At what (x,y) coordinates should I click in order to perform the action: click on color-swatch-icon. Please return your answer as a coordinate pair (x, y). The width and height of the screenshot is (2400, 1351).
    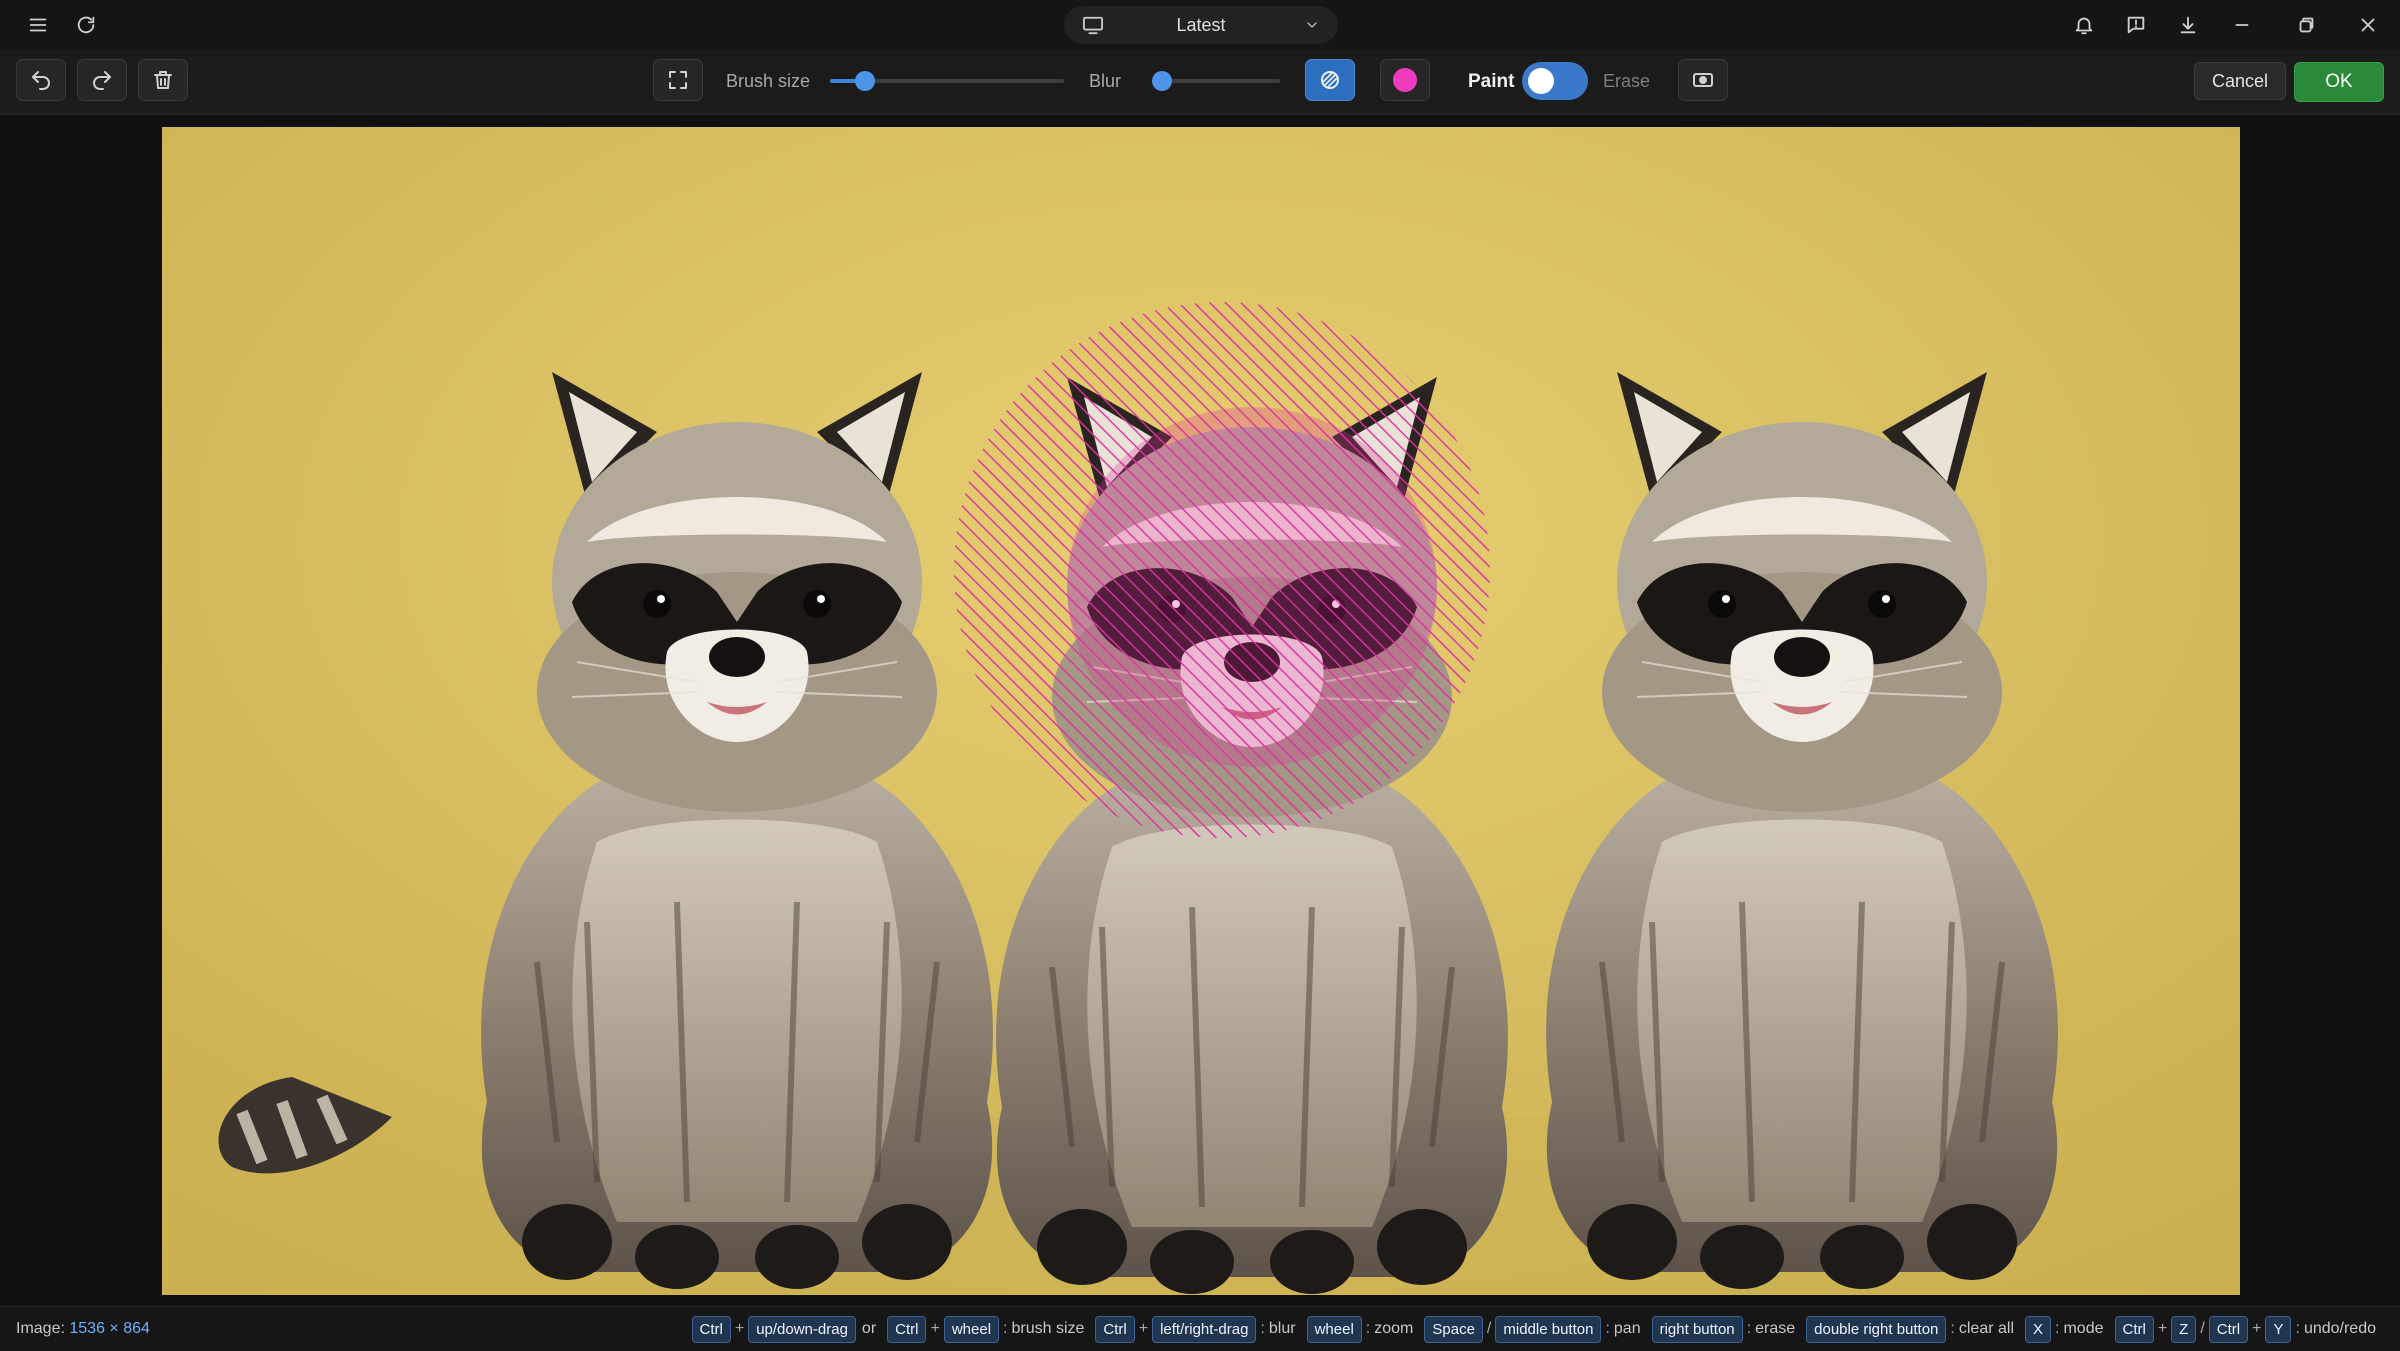
    Looking at the image, I should click on (1405, 80).